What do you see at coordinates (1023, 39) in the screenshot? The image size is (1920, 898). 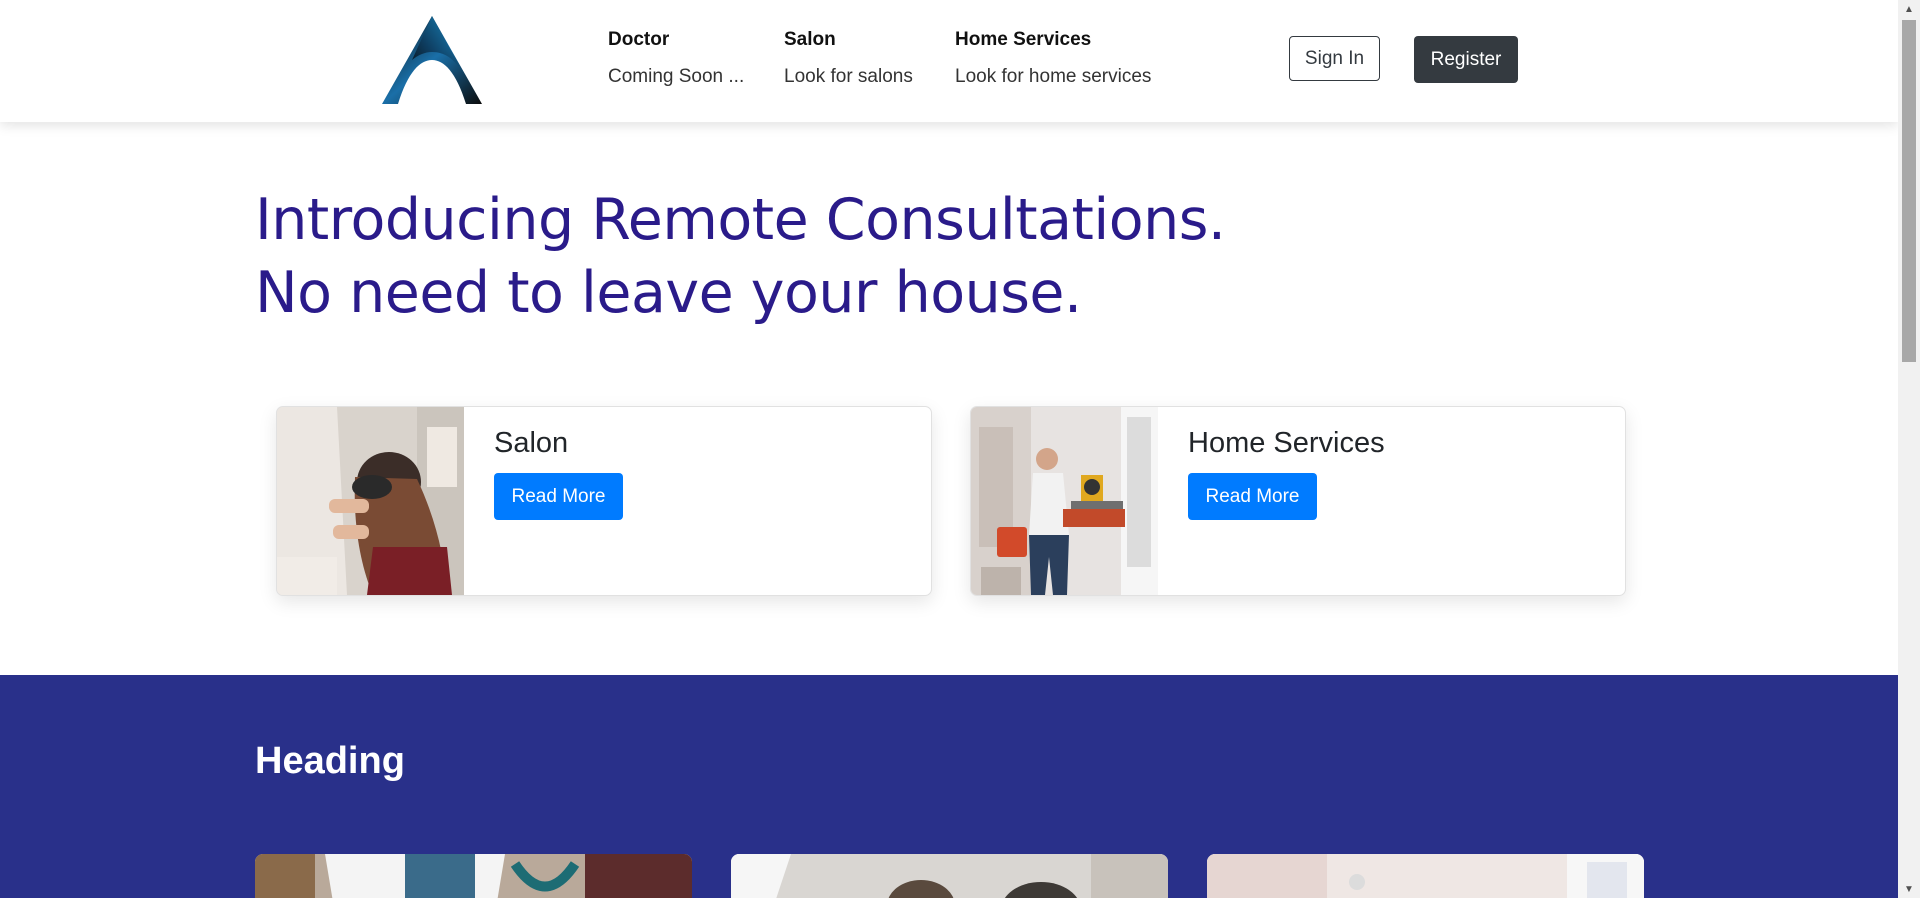 I see `nav-title: Home Services` at bounding box center [1023, 39].